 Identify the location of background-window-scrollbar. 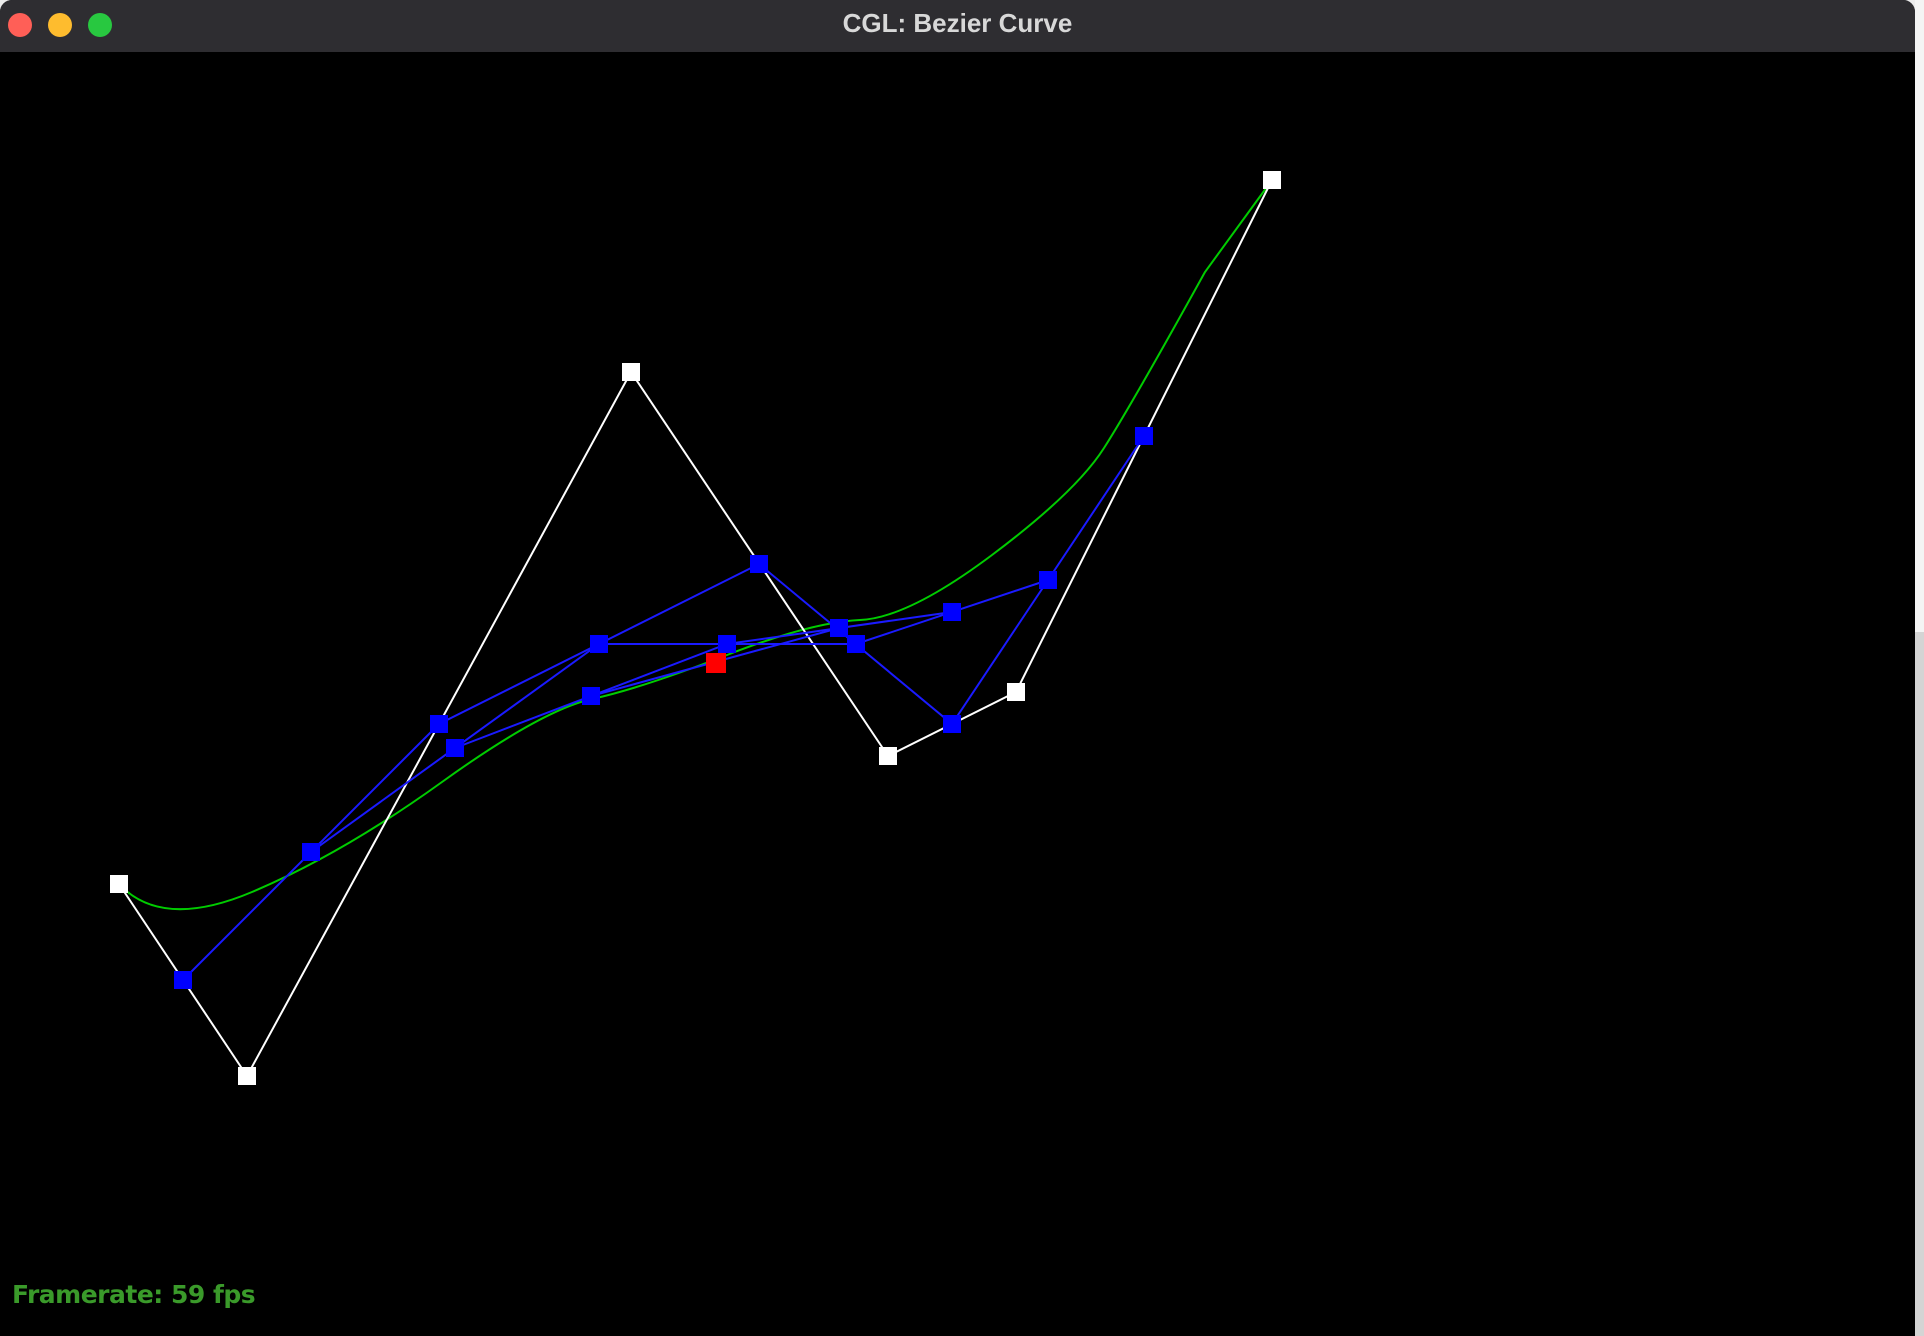
(1919, 984).